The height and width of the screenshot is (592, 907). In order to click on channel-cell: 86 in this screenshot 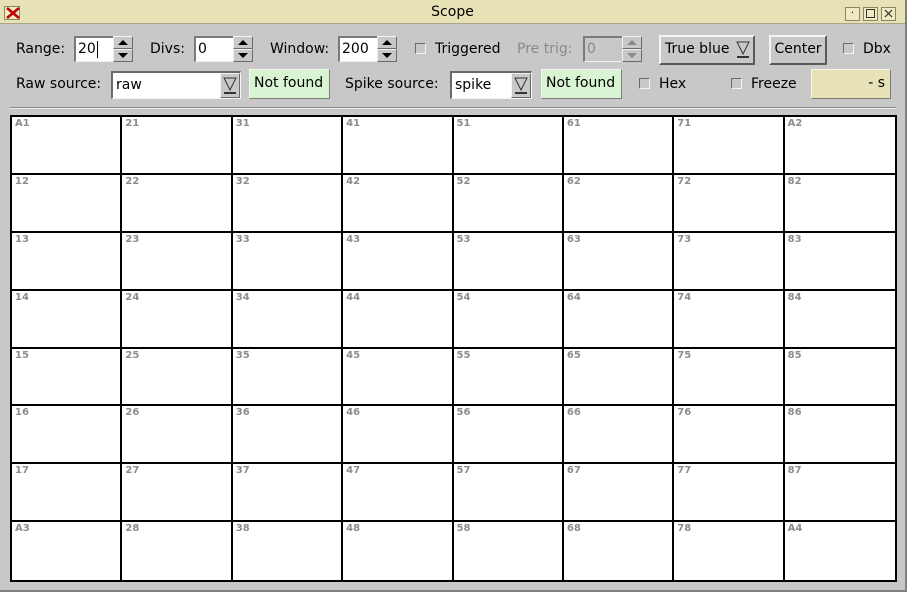, I will do `click(839, 435)`.